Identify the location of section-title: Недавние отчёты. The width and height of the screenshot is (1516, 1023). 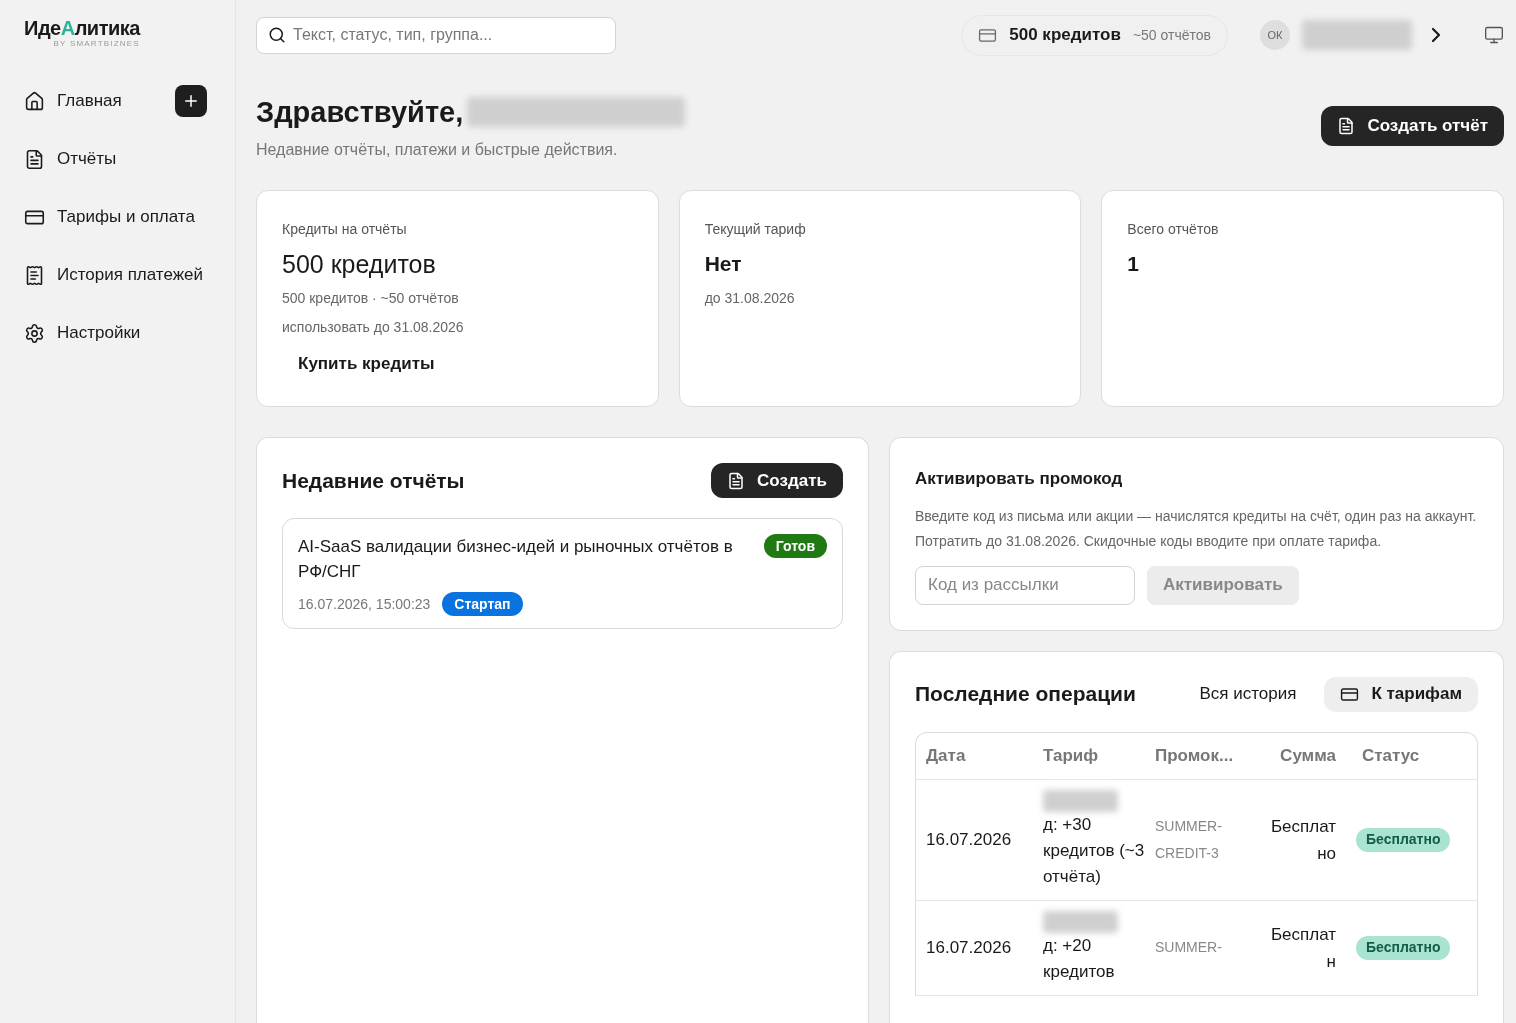
(373, 480).